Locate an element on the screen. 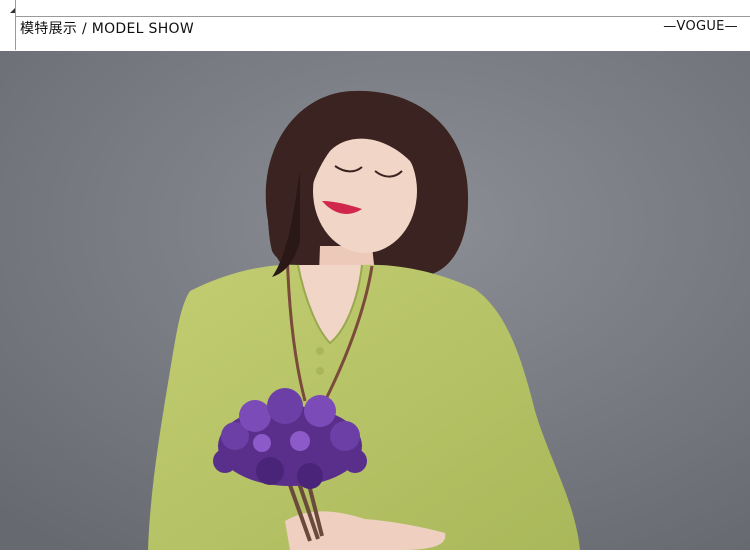 The height and width of the screenshot is (559, 750). section-title: 模特展示 / MODEL SHOW is located at coordinates (107, 28).